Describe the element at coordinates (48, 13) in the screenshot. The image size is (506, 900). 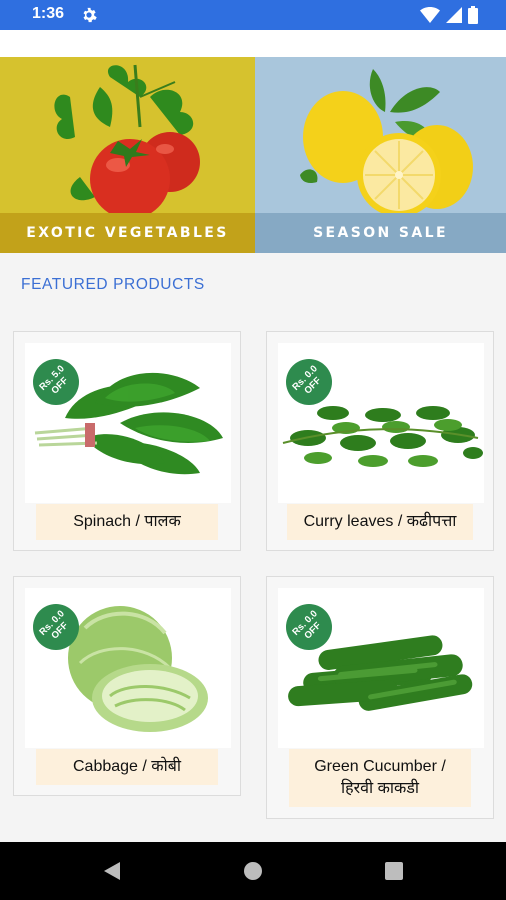
I see `status-time: 1:36` at that location.